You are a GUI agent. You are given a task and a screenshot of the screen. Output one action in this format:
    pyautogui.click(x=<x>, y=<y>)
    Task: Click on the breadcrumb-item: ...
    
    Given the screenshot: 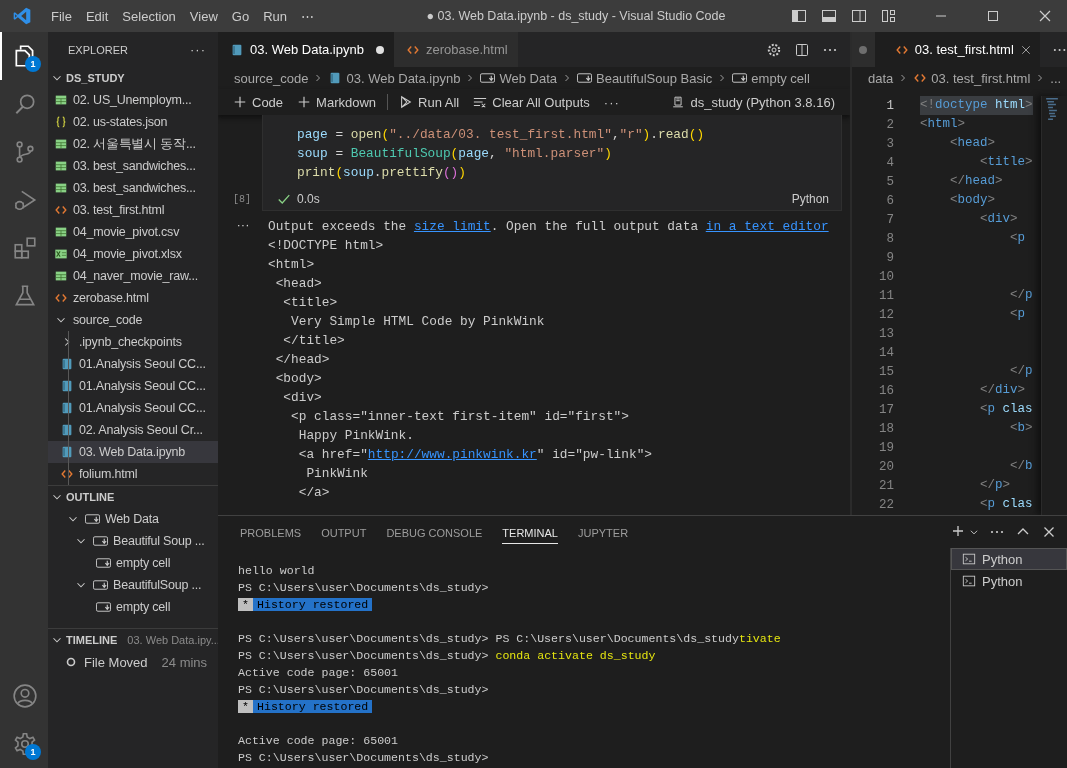 What is the action you would take?
    pyautogui.click(x=1056, y=78)
    